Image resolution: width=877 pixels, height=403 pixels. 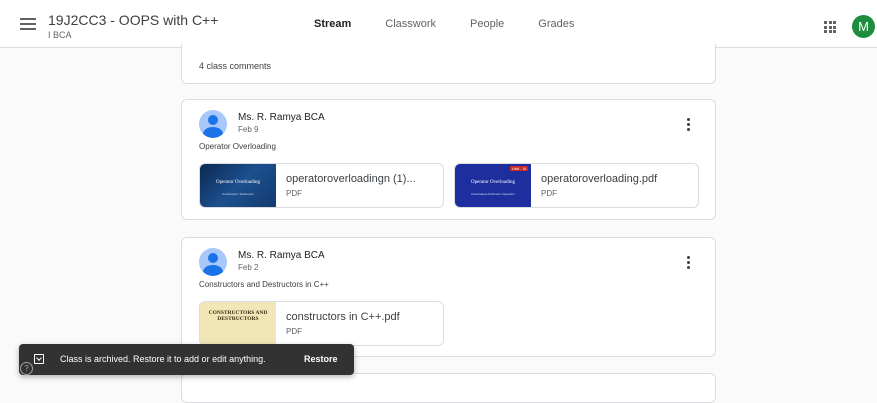 I want to click on restore-icon, so click(x=39, y=359).